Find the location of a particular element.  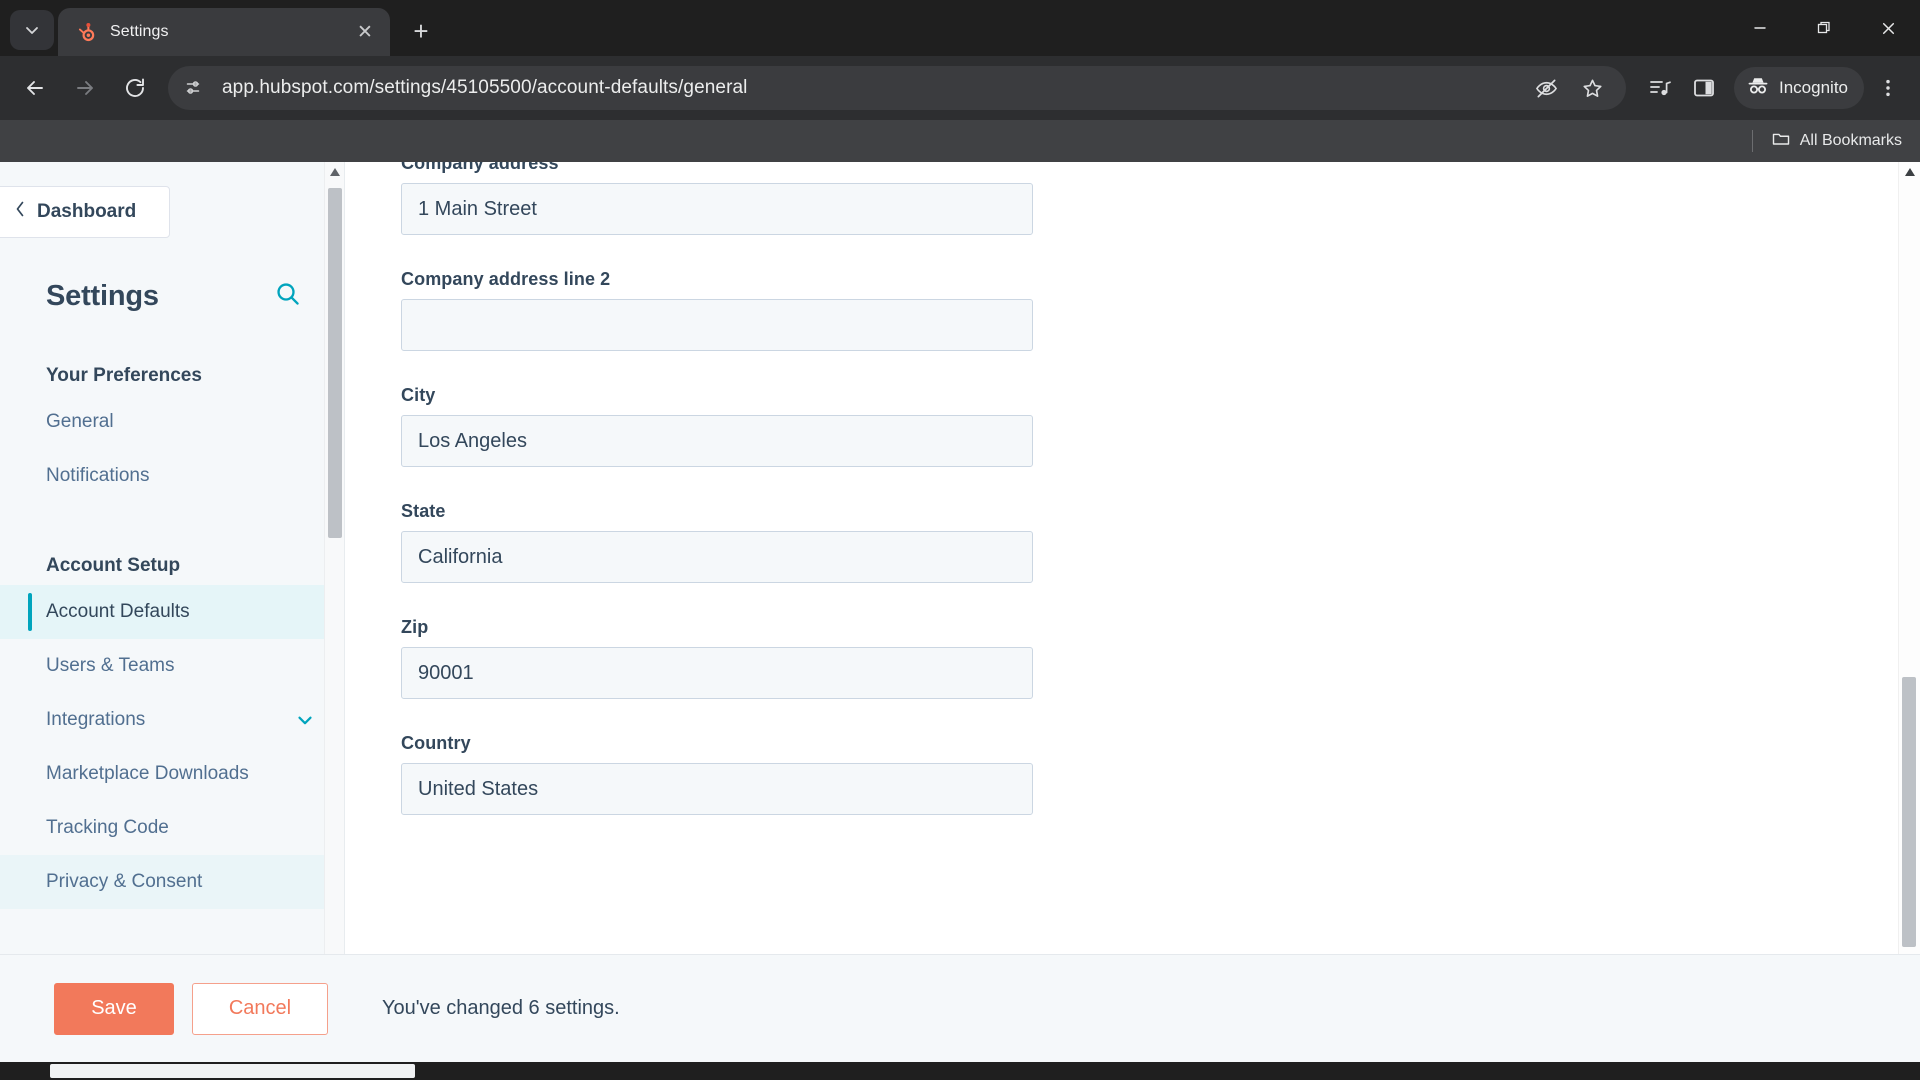

arrow-left-icon is located at coordinates (35, 88).